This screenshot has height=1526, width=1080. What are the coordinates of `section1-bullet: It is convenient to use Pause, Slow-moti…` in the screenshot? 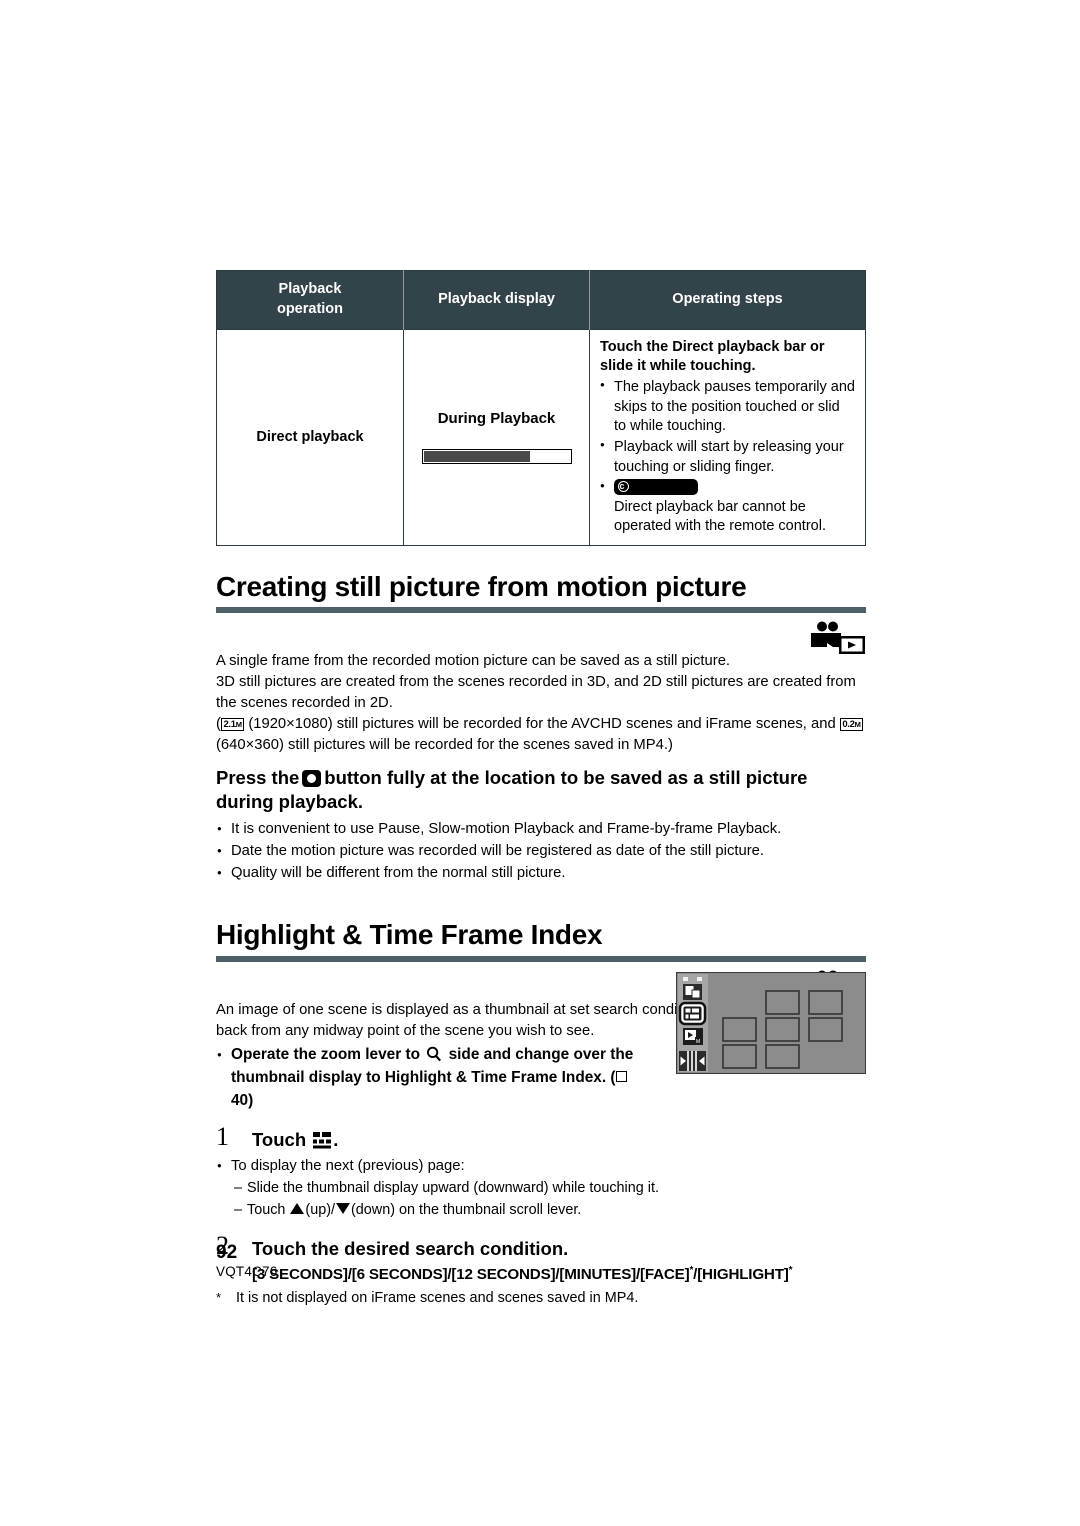 It's located at (541, 829).